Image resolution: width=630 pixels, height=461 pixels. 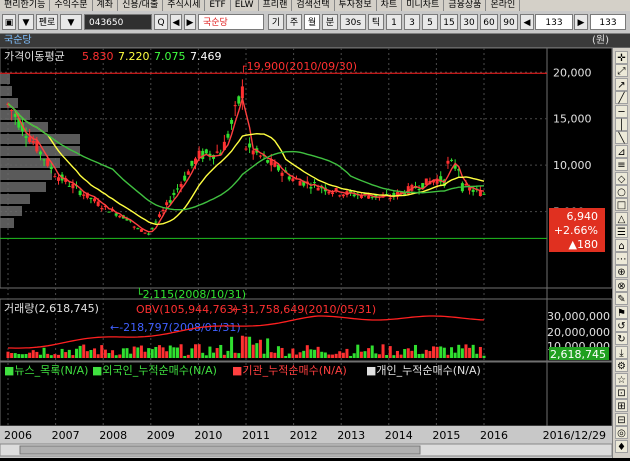 What do you see at coordinates (621, 339) in the screenshot?
I see `drawing-tool-icon-21: ↻` at bounding box center [621, 339].